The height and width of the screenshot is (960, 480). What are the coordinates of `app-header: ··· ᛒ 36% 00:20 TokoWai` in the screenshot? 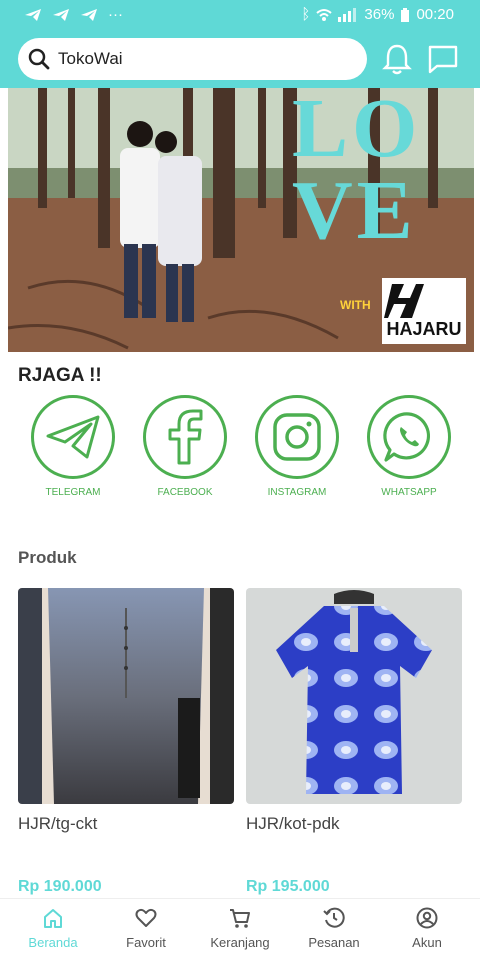 It's located at (240, 44).